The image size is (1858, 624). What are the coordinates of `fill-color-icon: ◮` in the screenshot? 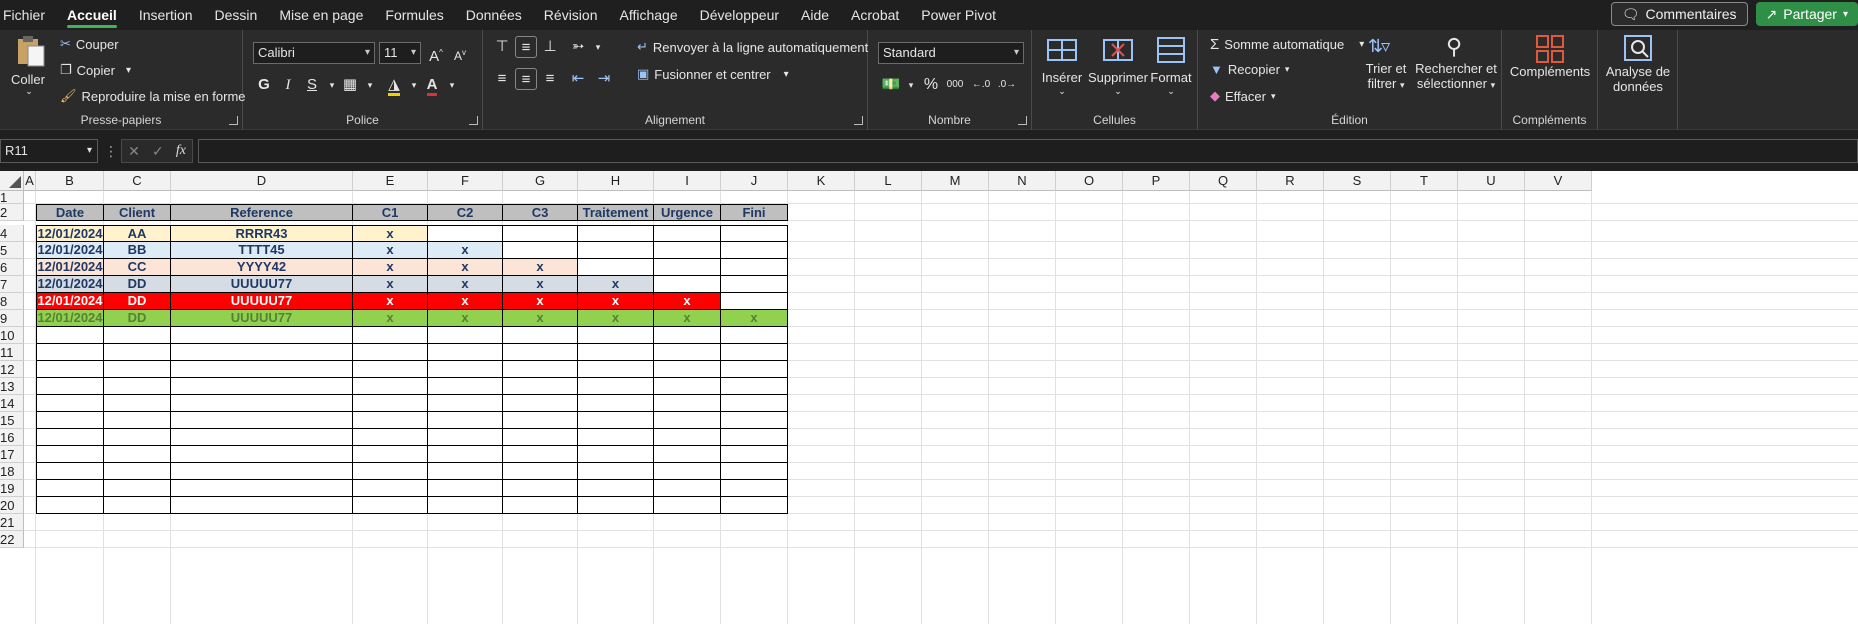 It's located at (394, 85).